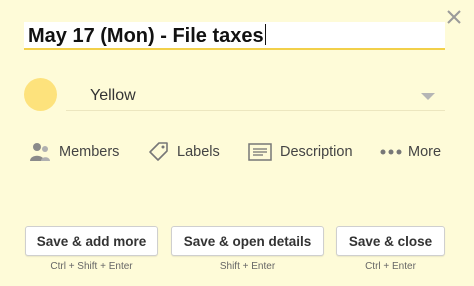 Image resolution: width=474 pixels, height=286 pixels. Describe the element at coordinates (198, 152) in the screenshot. I see `labels-label: Labels` at that location.